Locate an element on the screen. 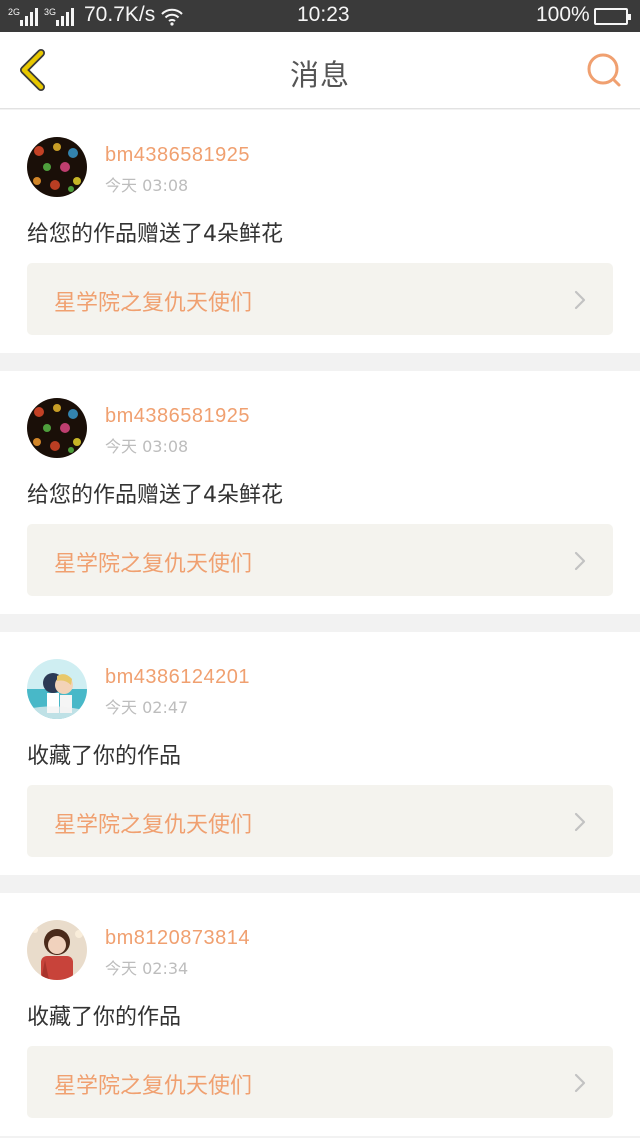 The height and width of the screenshot is (1138, 640). page-title: 消息 is located at coordinates (319, 75).